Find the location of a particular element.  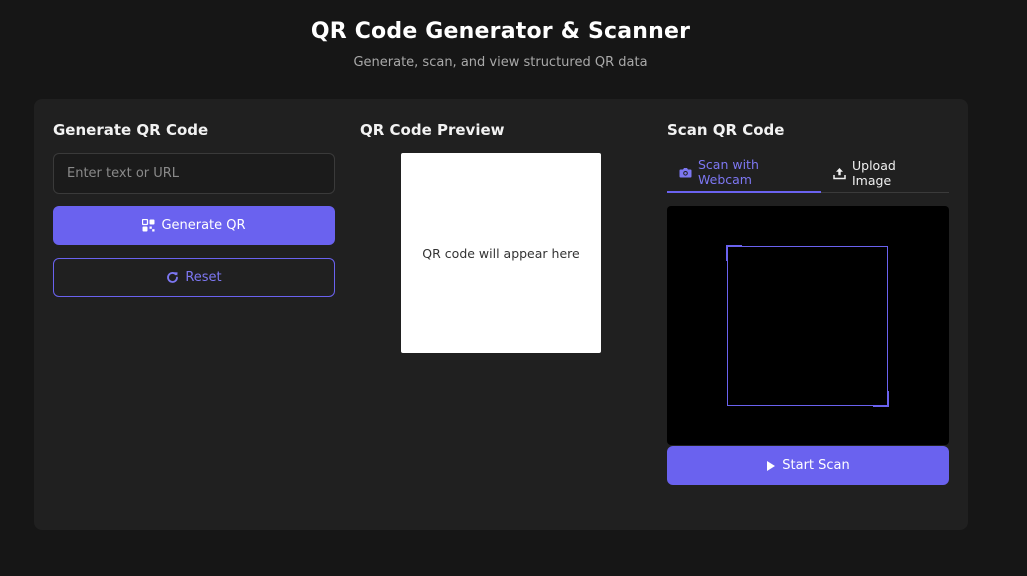

tab-upload-image-label: Upload Image is located at coordinates (874, 173).